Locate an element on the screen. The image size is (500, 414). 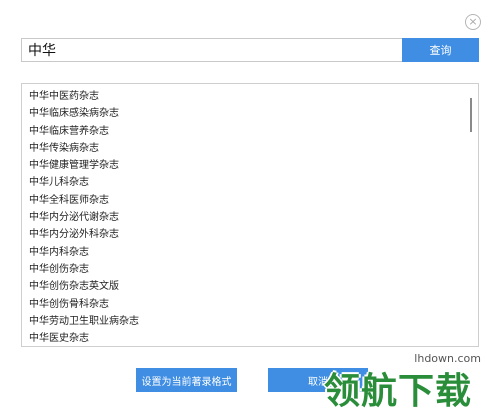
list-item: 中华全科医师杂志 is located at coordinates (253, 200).